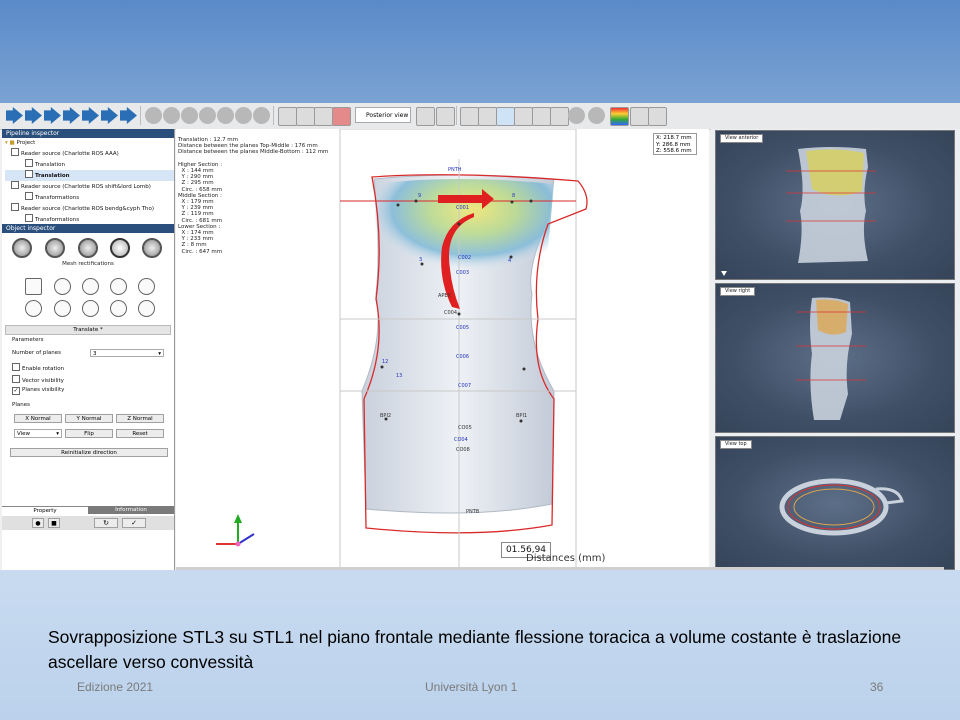 The width and height of the screenshot is (960, 720). What do you see at coordinates (469, 116) in the screenshot?
I see `front-view-icon` at bounding box center [469, 116].